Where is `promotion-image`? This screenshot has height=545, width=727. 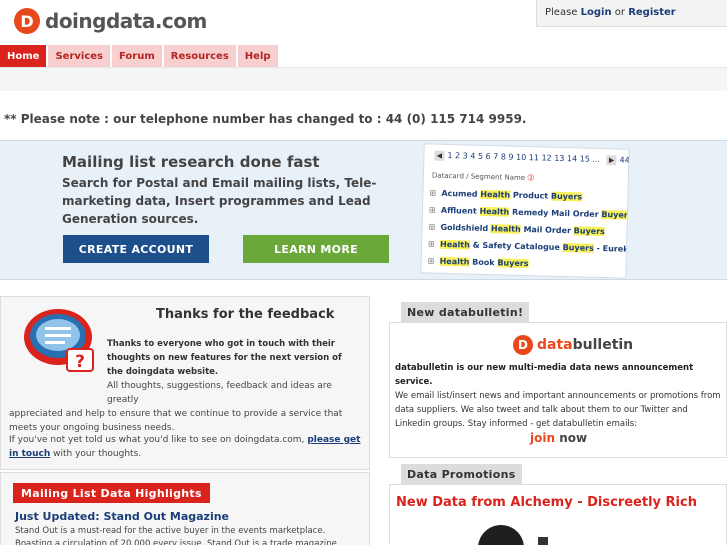 promotion-image is located at coordinates (501, 535).